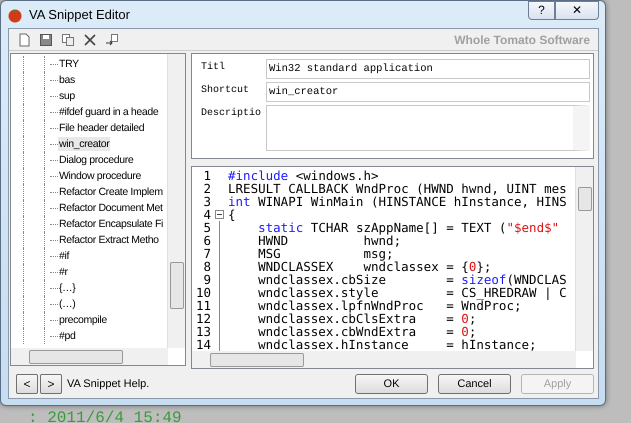 This screenshot has width=631, height=423. I want to click on previous-button: <, so click(27, 384).